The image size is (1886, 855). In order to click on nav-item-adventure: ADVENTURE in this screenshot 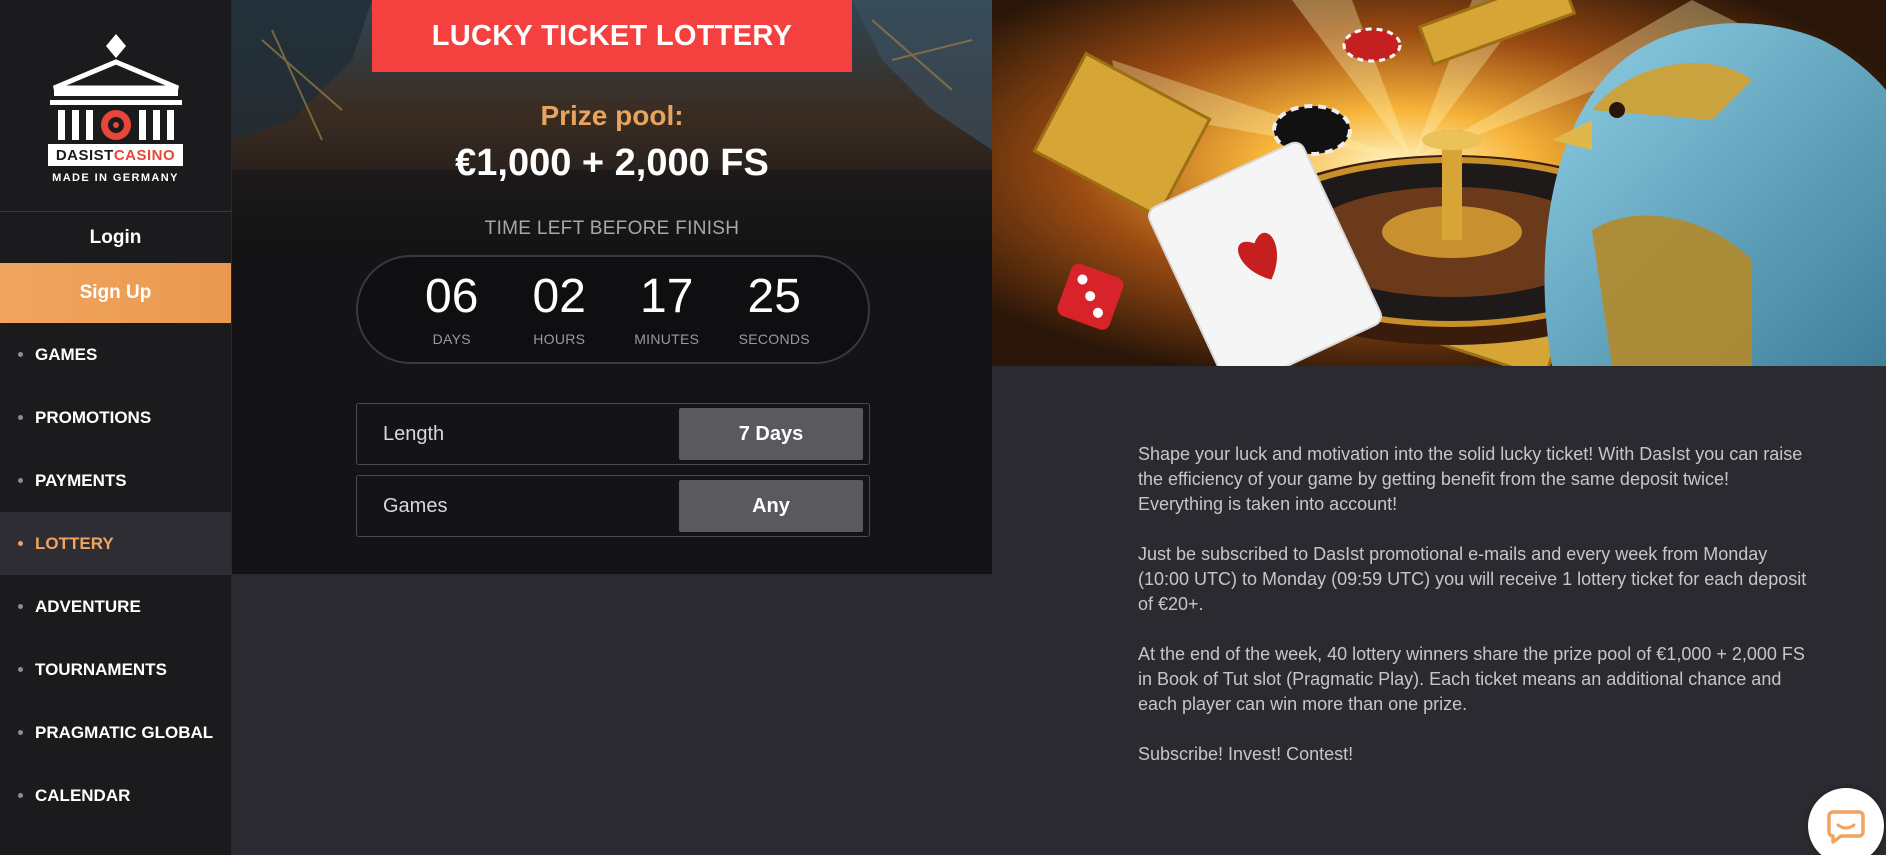, I will do `click(115, 606)`.